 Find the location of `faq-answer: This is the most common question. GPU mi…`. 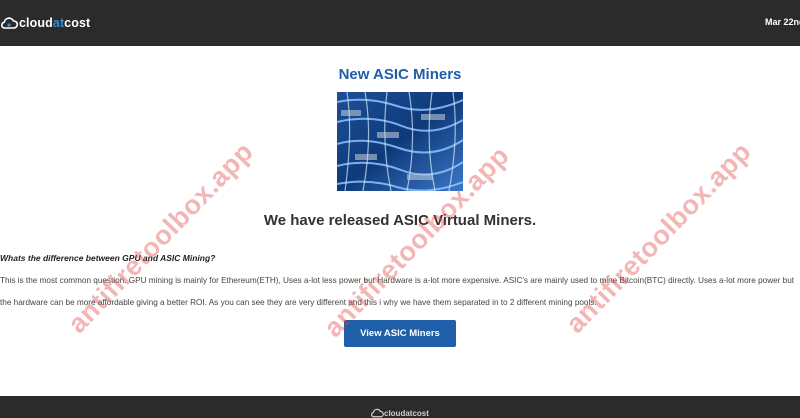

faq-answer: This is the most common question. GPU mi… is located at coordinates (397, 291).